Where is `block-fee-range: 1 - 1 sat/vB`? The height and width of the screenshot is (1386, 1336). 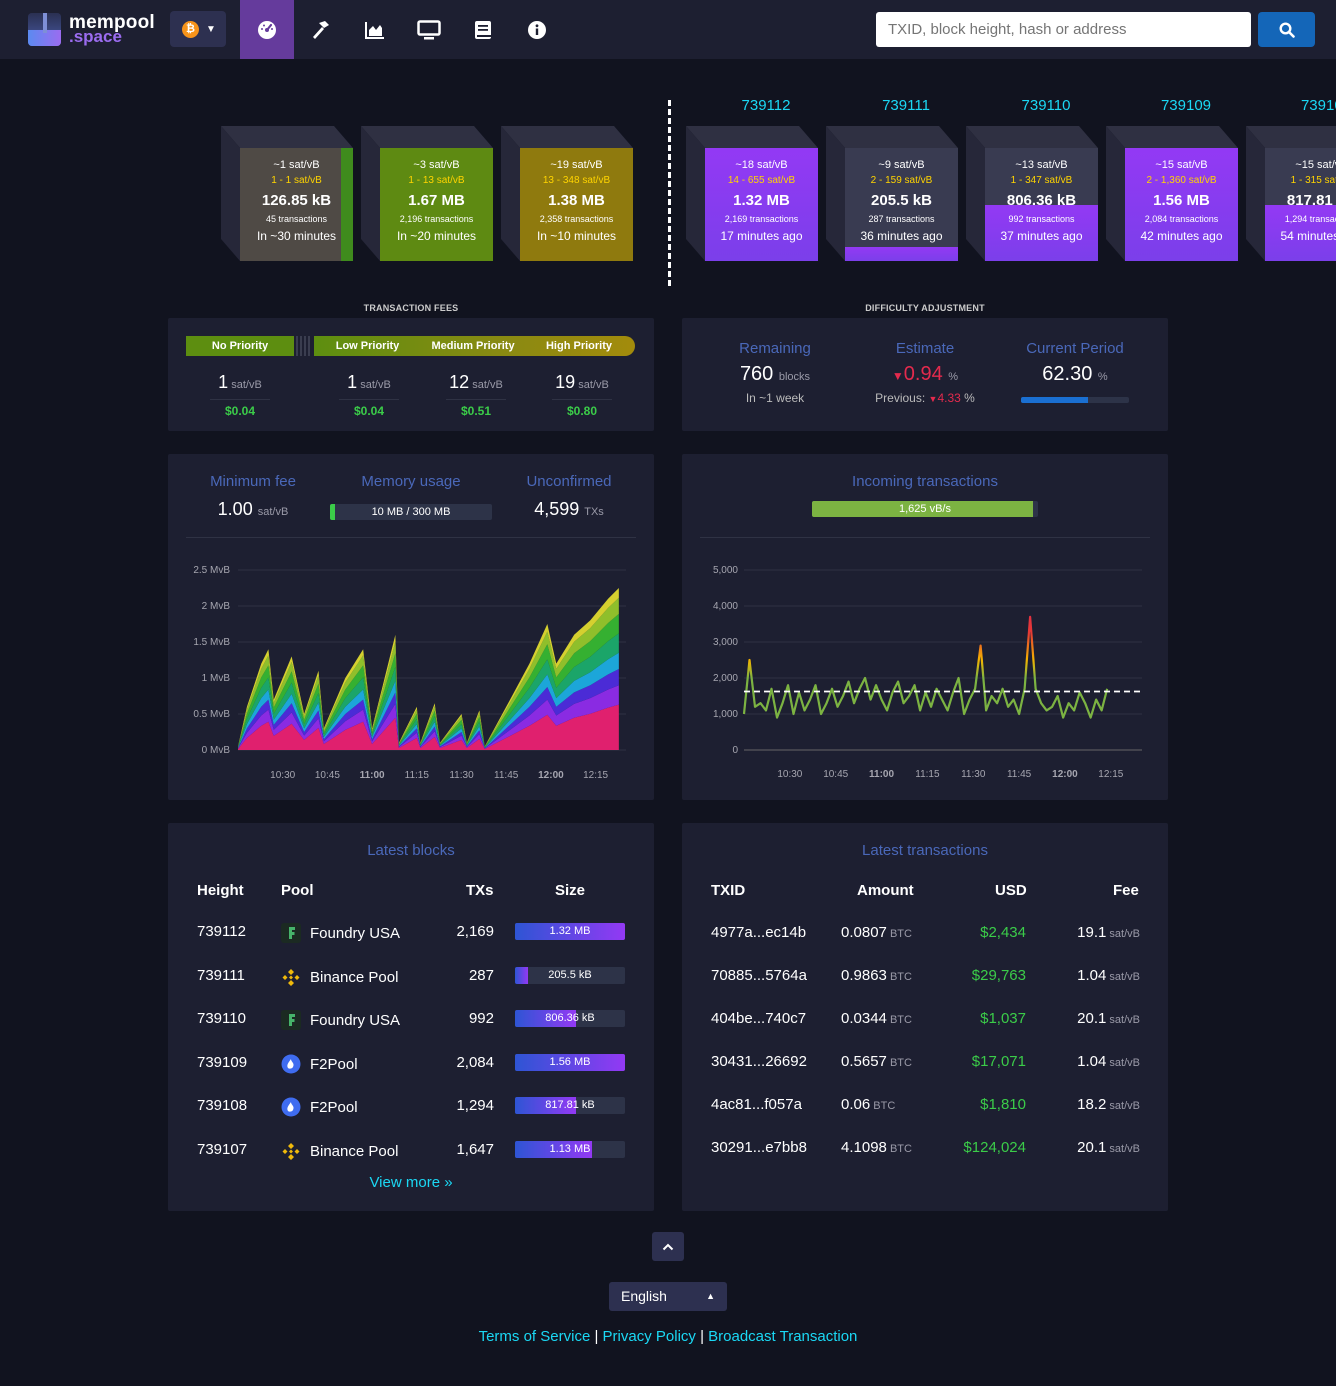
block-fee-range: 1 - 1 sat/vB is located at coordinates (296, 180).